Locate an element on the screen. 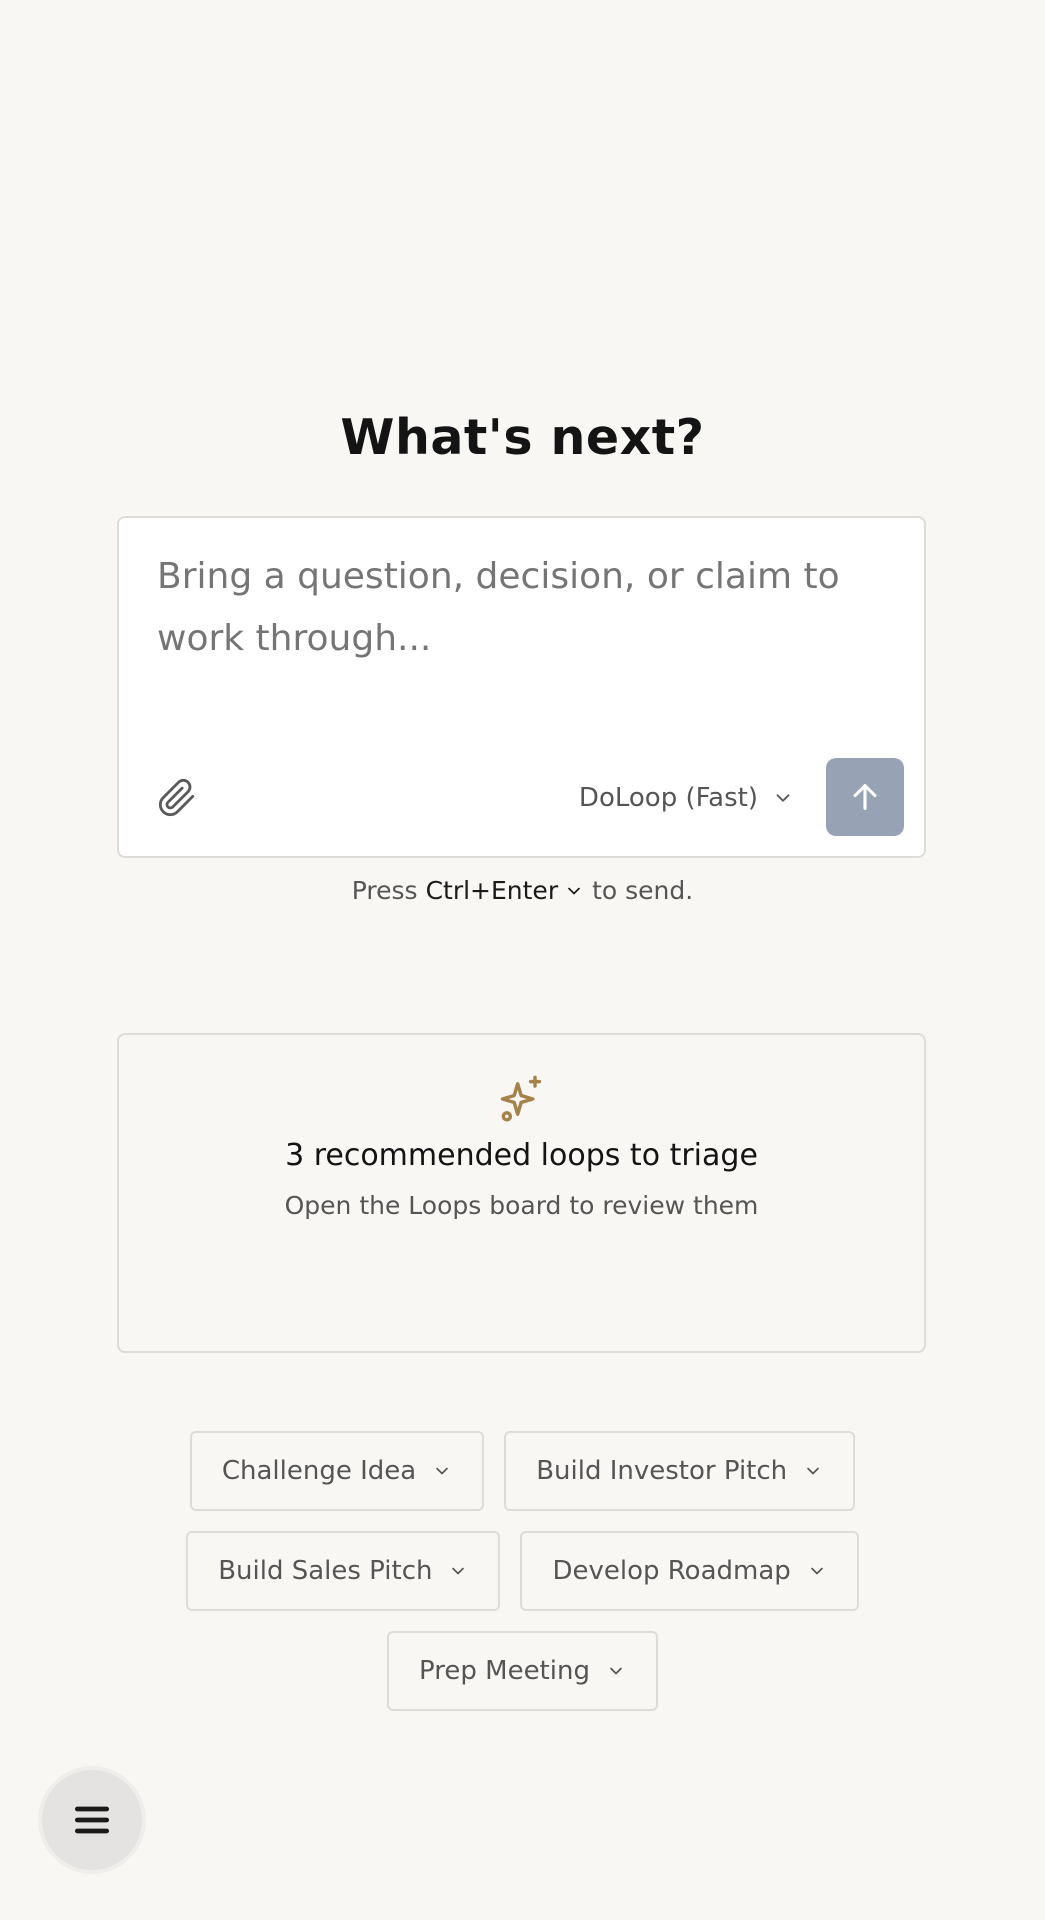 This screenshot has width=1045, height=1920. chip-row: Prep Meeting is located at coordinates (522, 1671).